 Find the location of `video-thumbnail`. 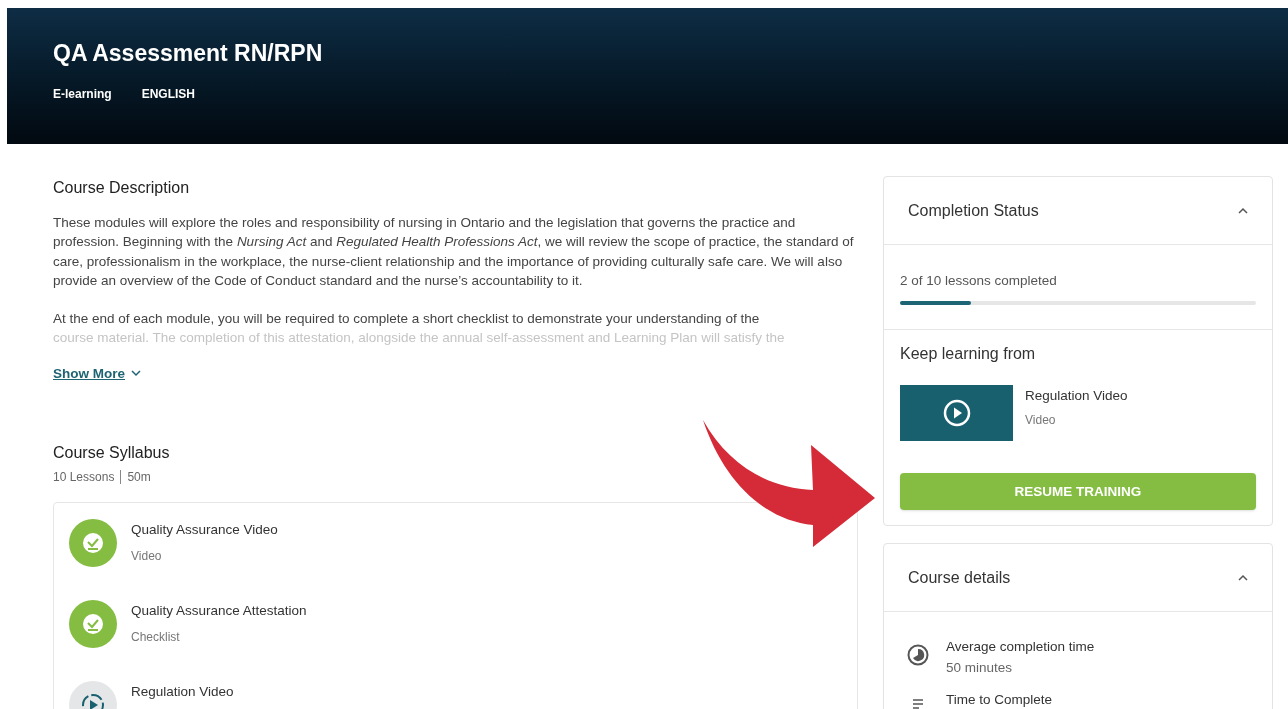

video-thumbnail is located at coordinates (956, 413).